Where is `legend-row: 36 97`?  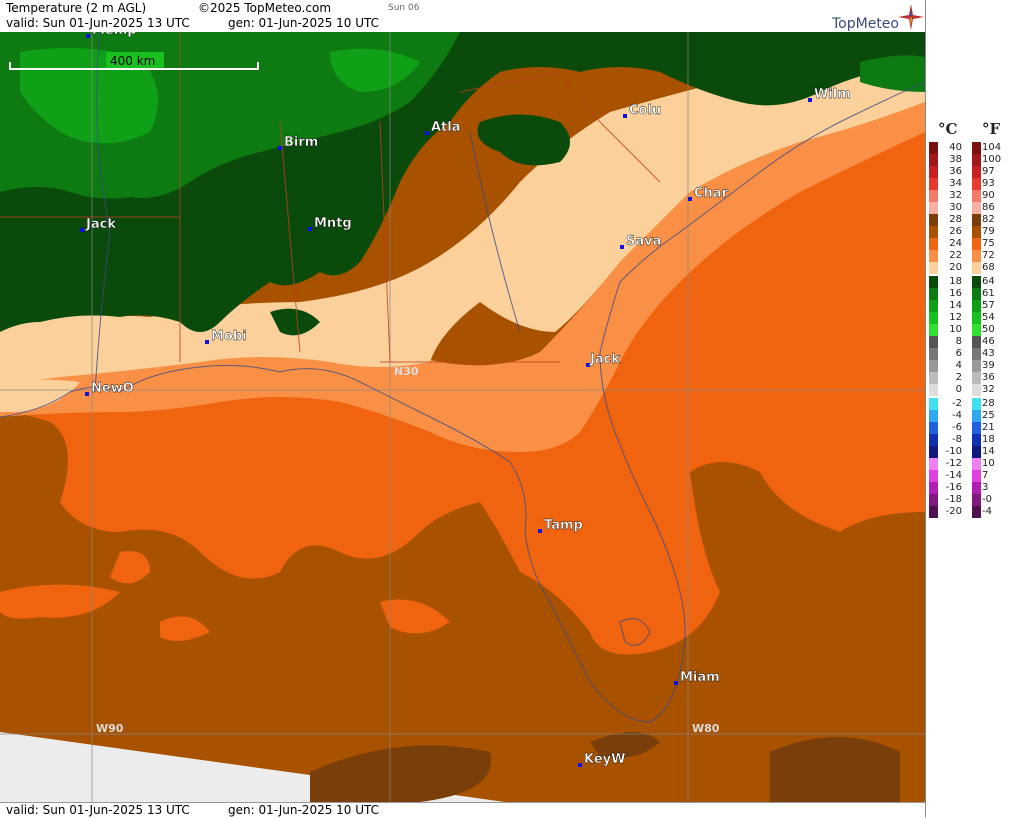
legend-row: 36 97 is located at coordinates (971, 172).